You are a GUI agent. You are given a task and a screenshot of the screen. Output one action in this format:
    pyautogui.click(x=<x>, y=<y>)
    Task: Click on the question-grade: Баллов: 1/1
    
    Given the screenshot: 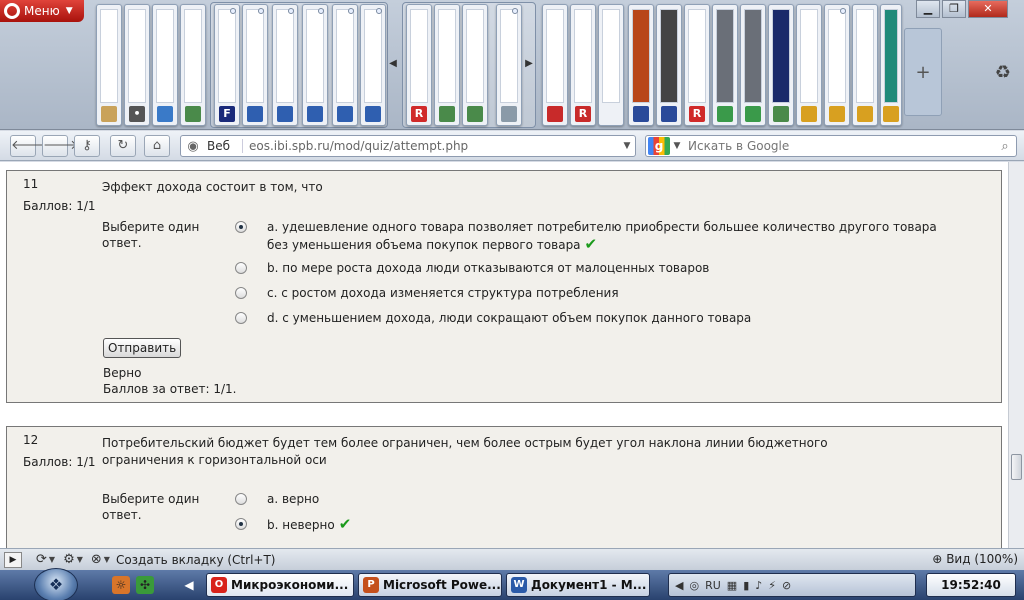 What is the action you would take?
    pyautogui.click(x=59, y=206)
    